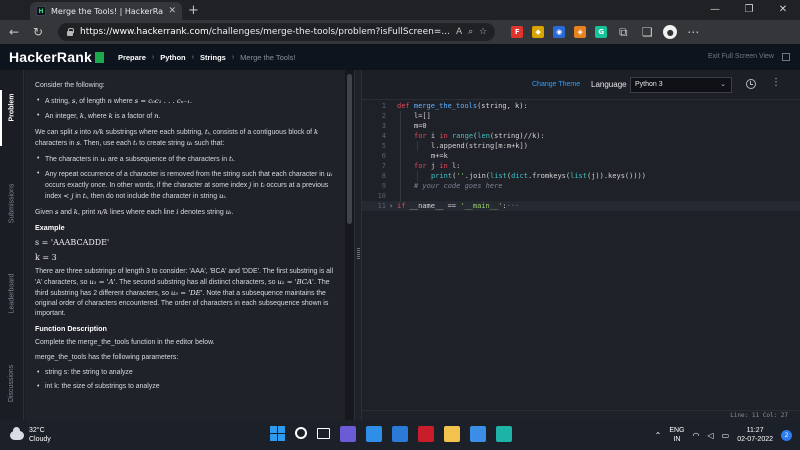 The image size is (800, 450). What do you see at coordinates (470, 32) in the screenshot?
I see `zoom-icon: ⌕` at bounding box center [470, 32].